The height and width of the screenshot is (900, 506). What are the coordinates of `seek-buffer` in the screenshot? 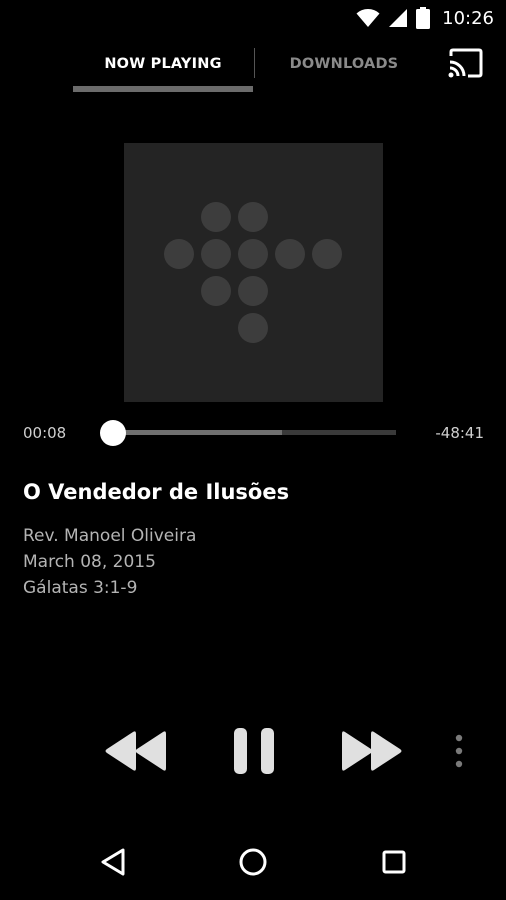 It's located at (197, 432).